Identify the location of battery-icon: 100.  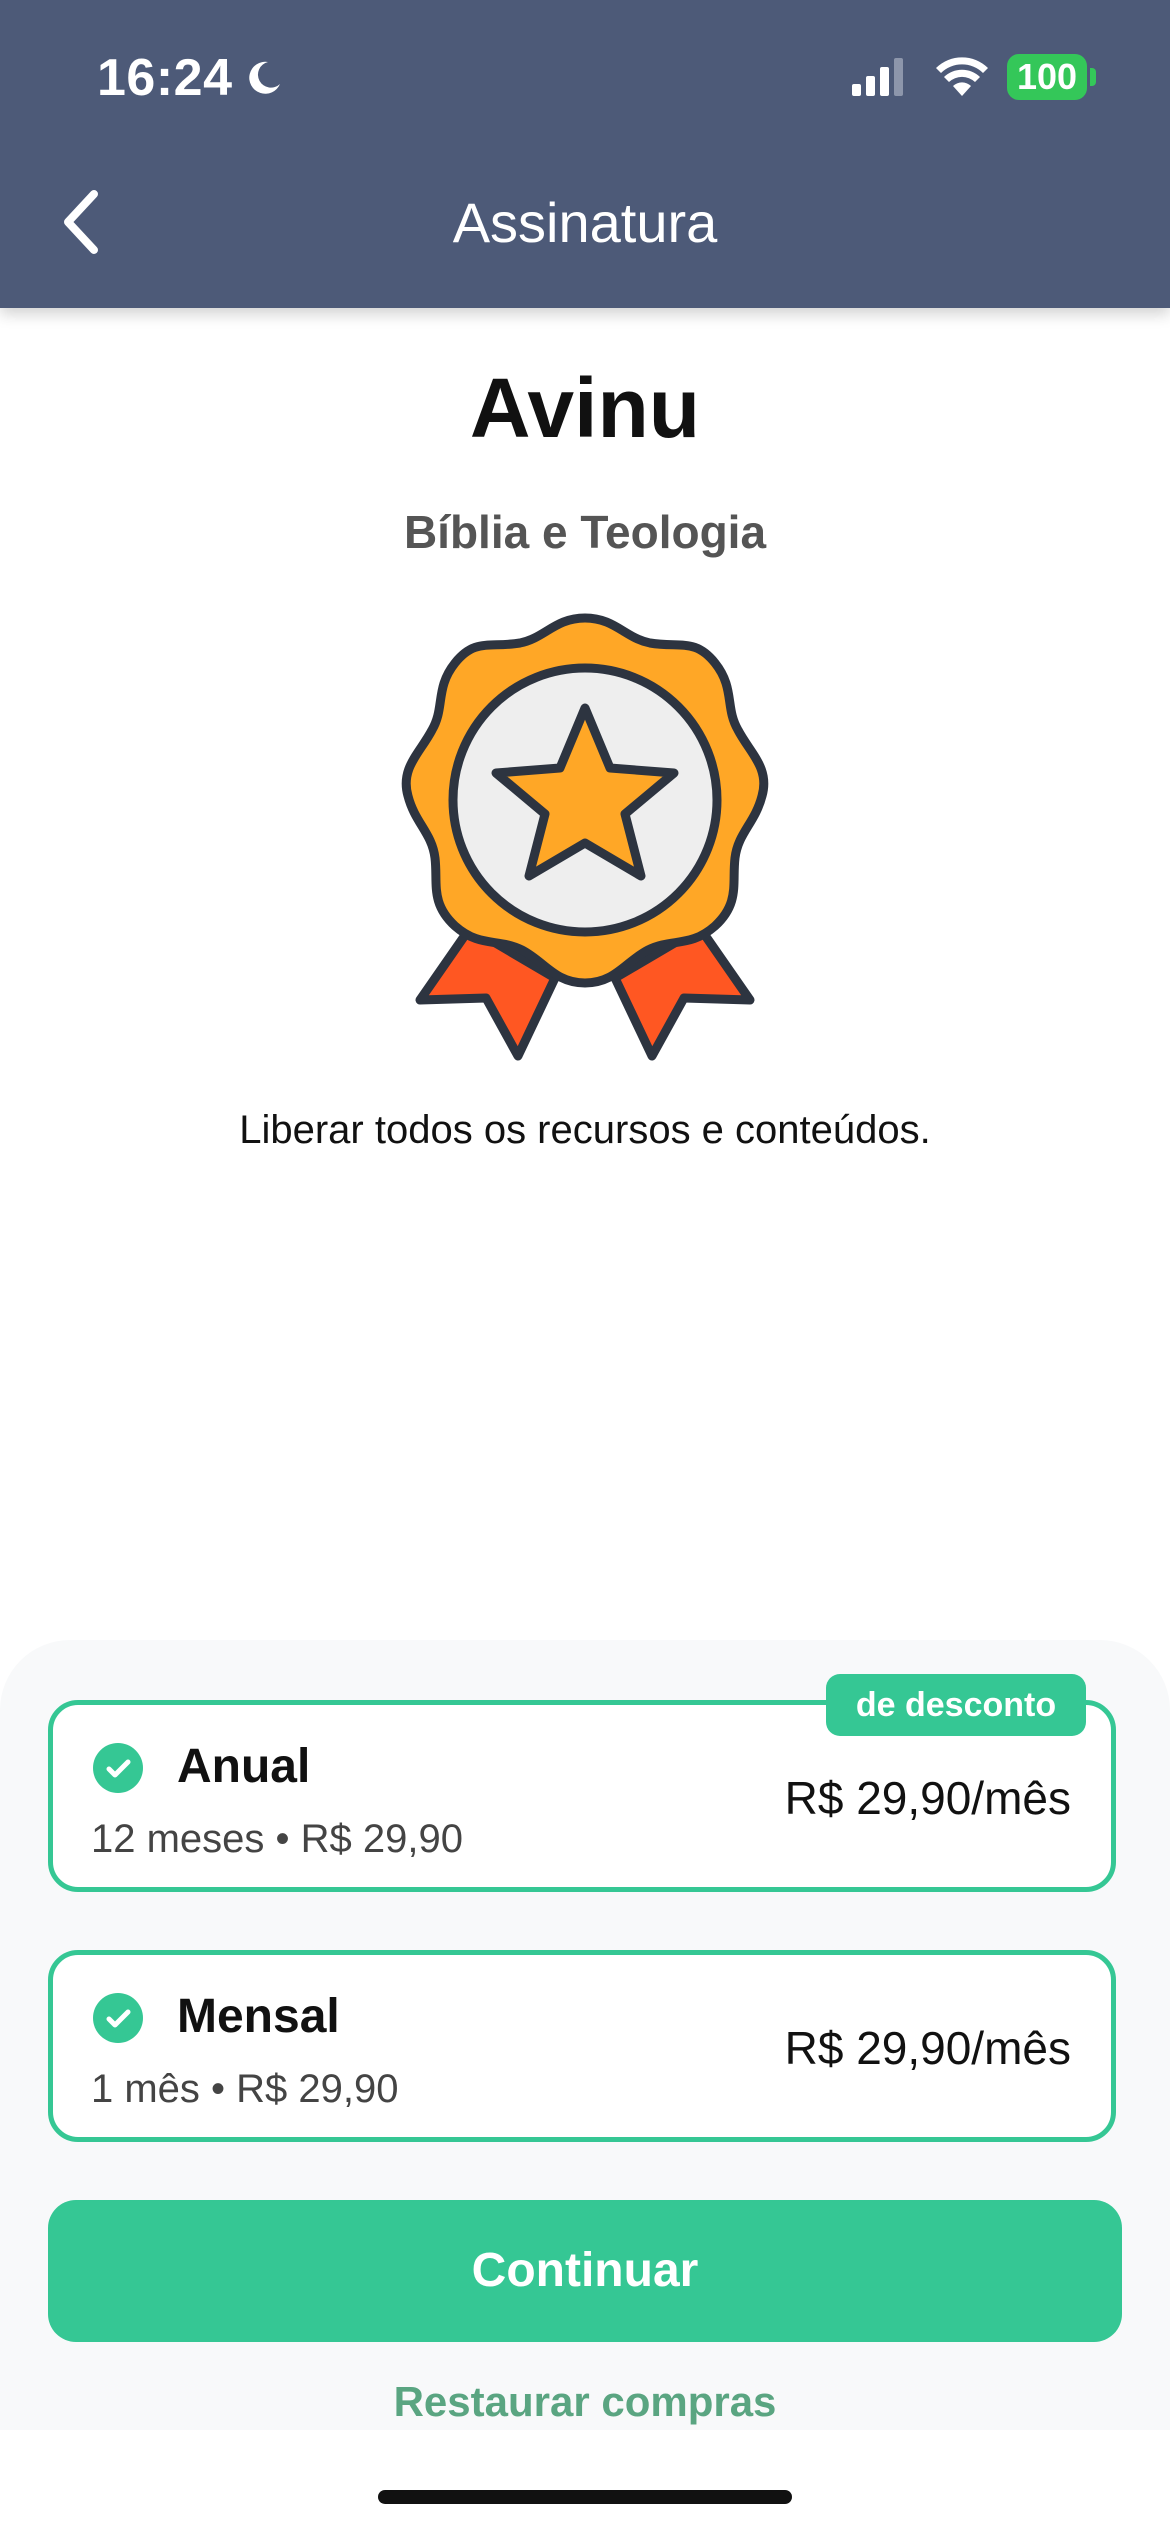
(1047, 77).